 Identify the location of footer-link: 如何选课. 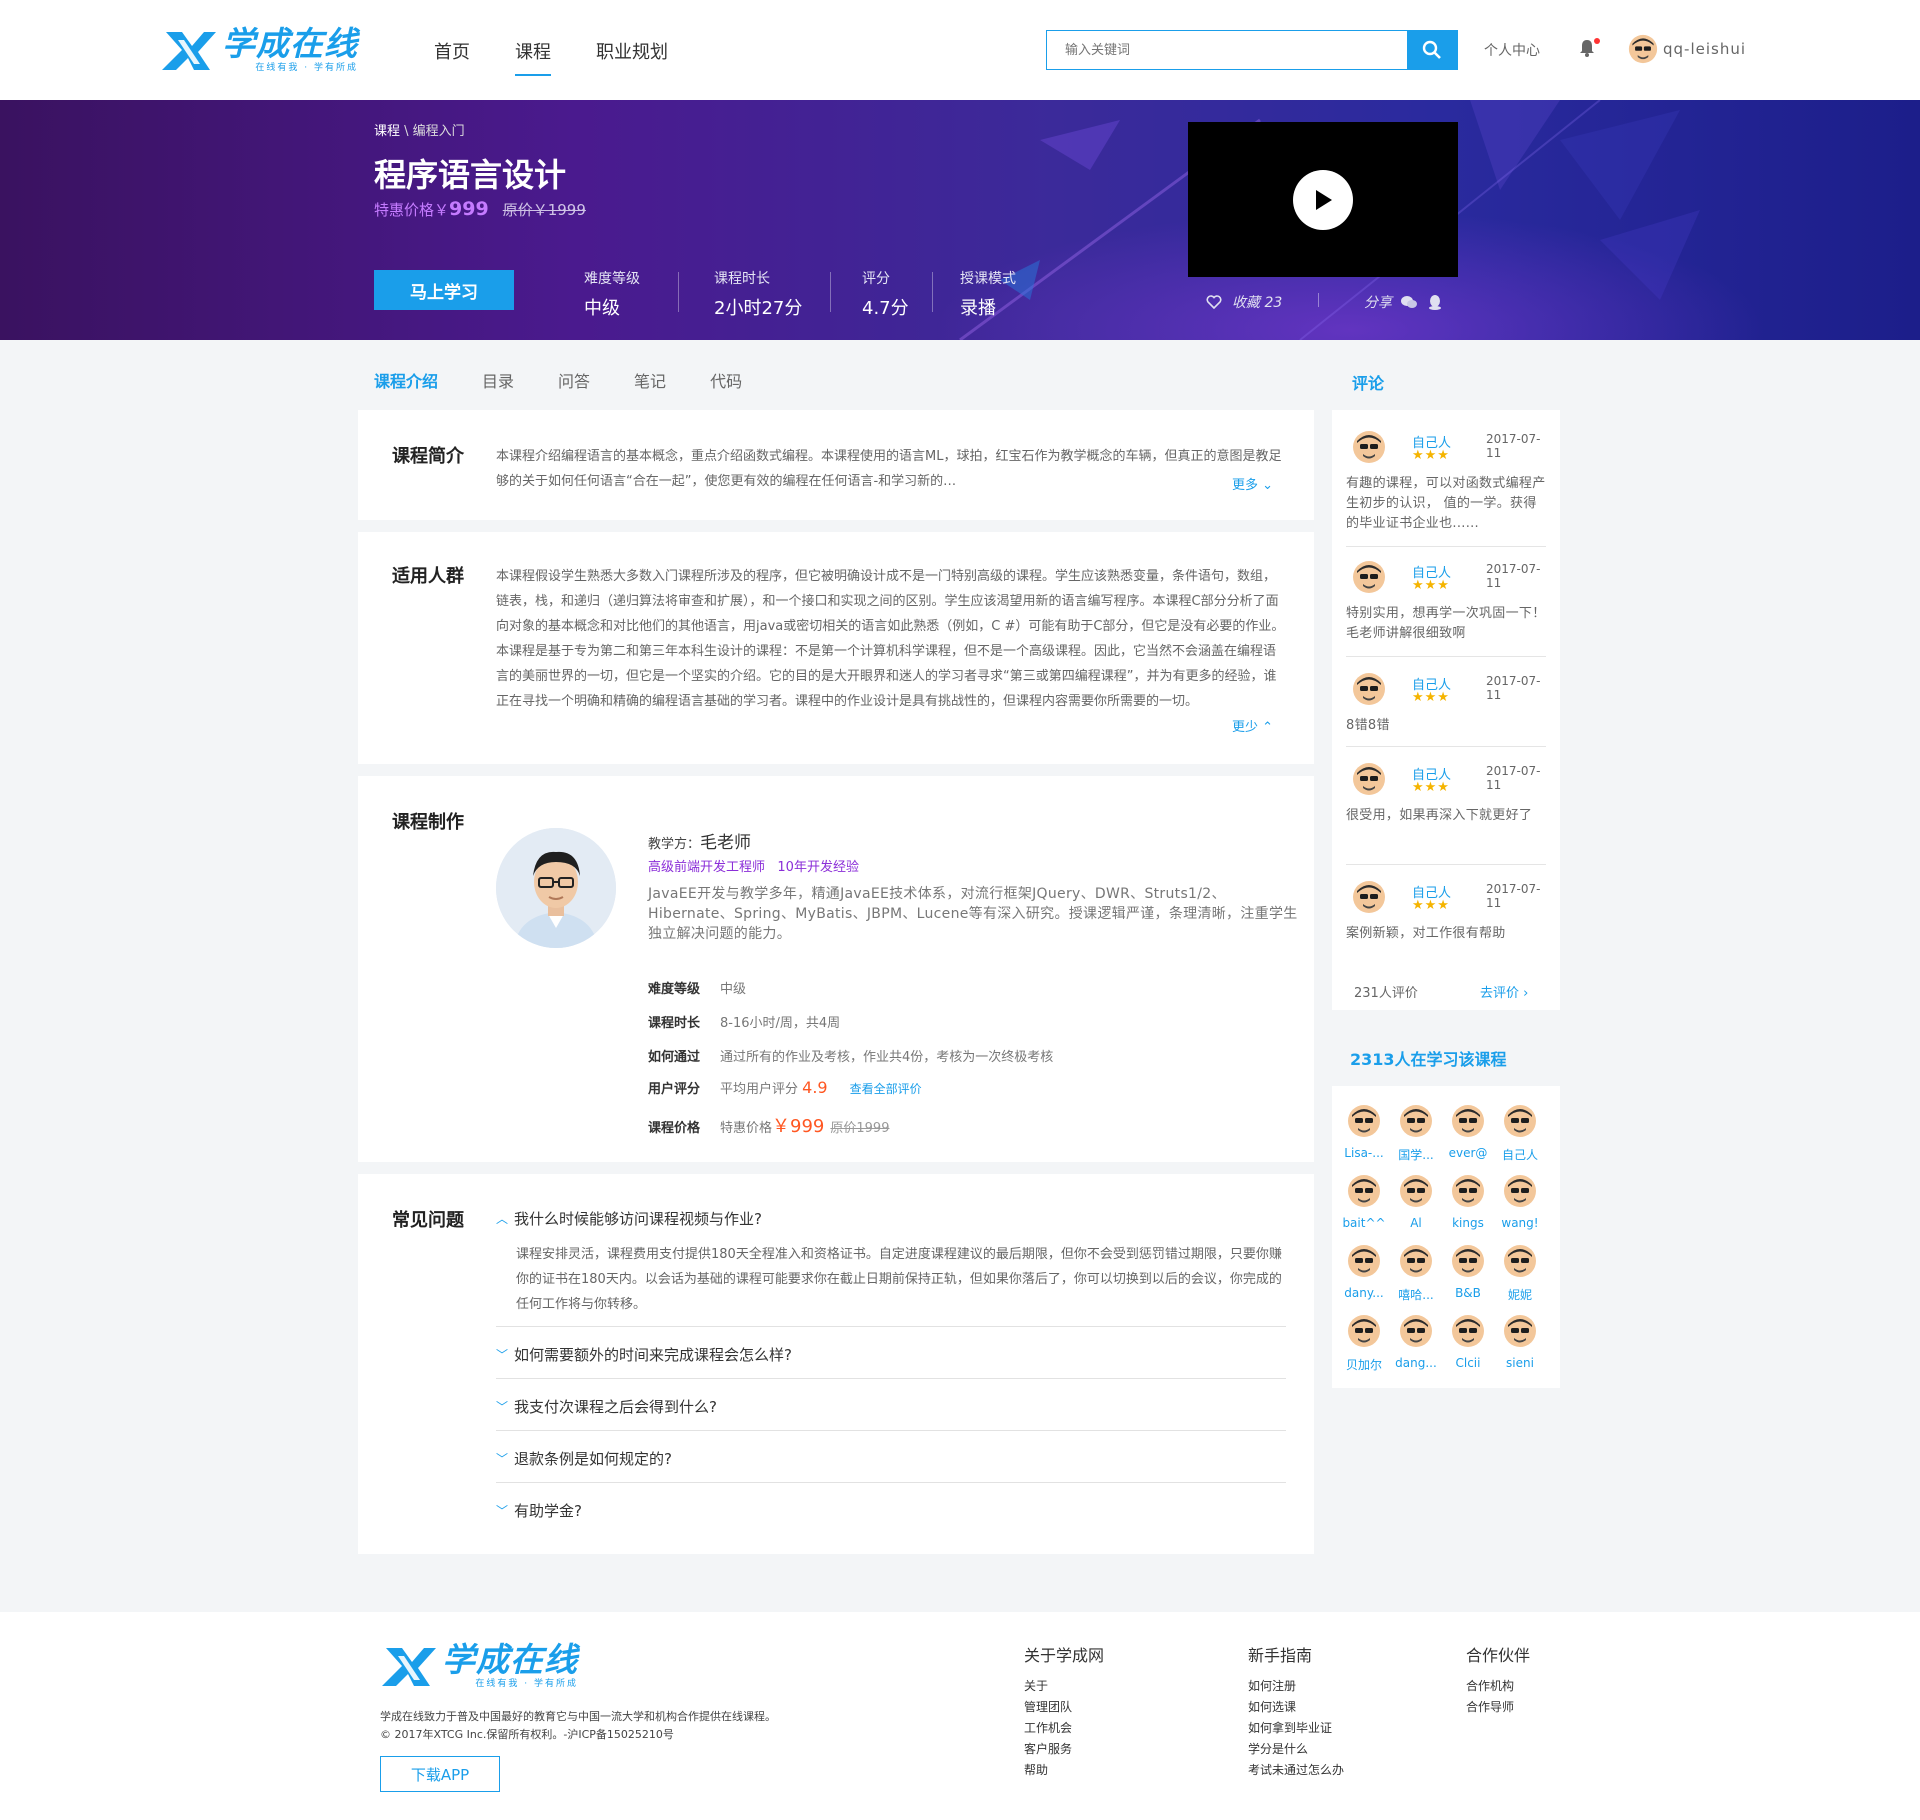
(1296, 1707).